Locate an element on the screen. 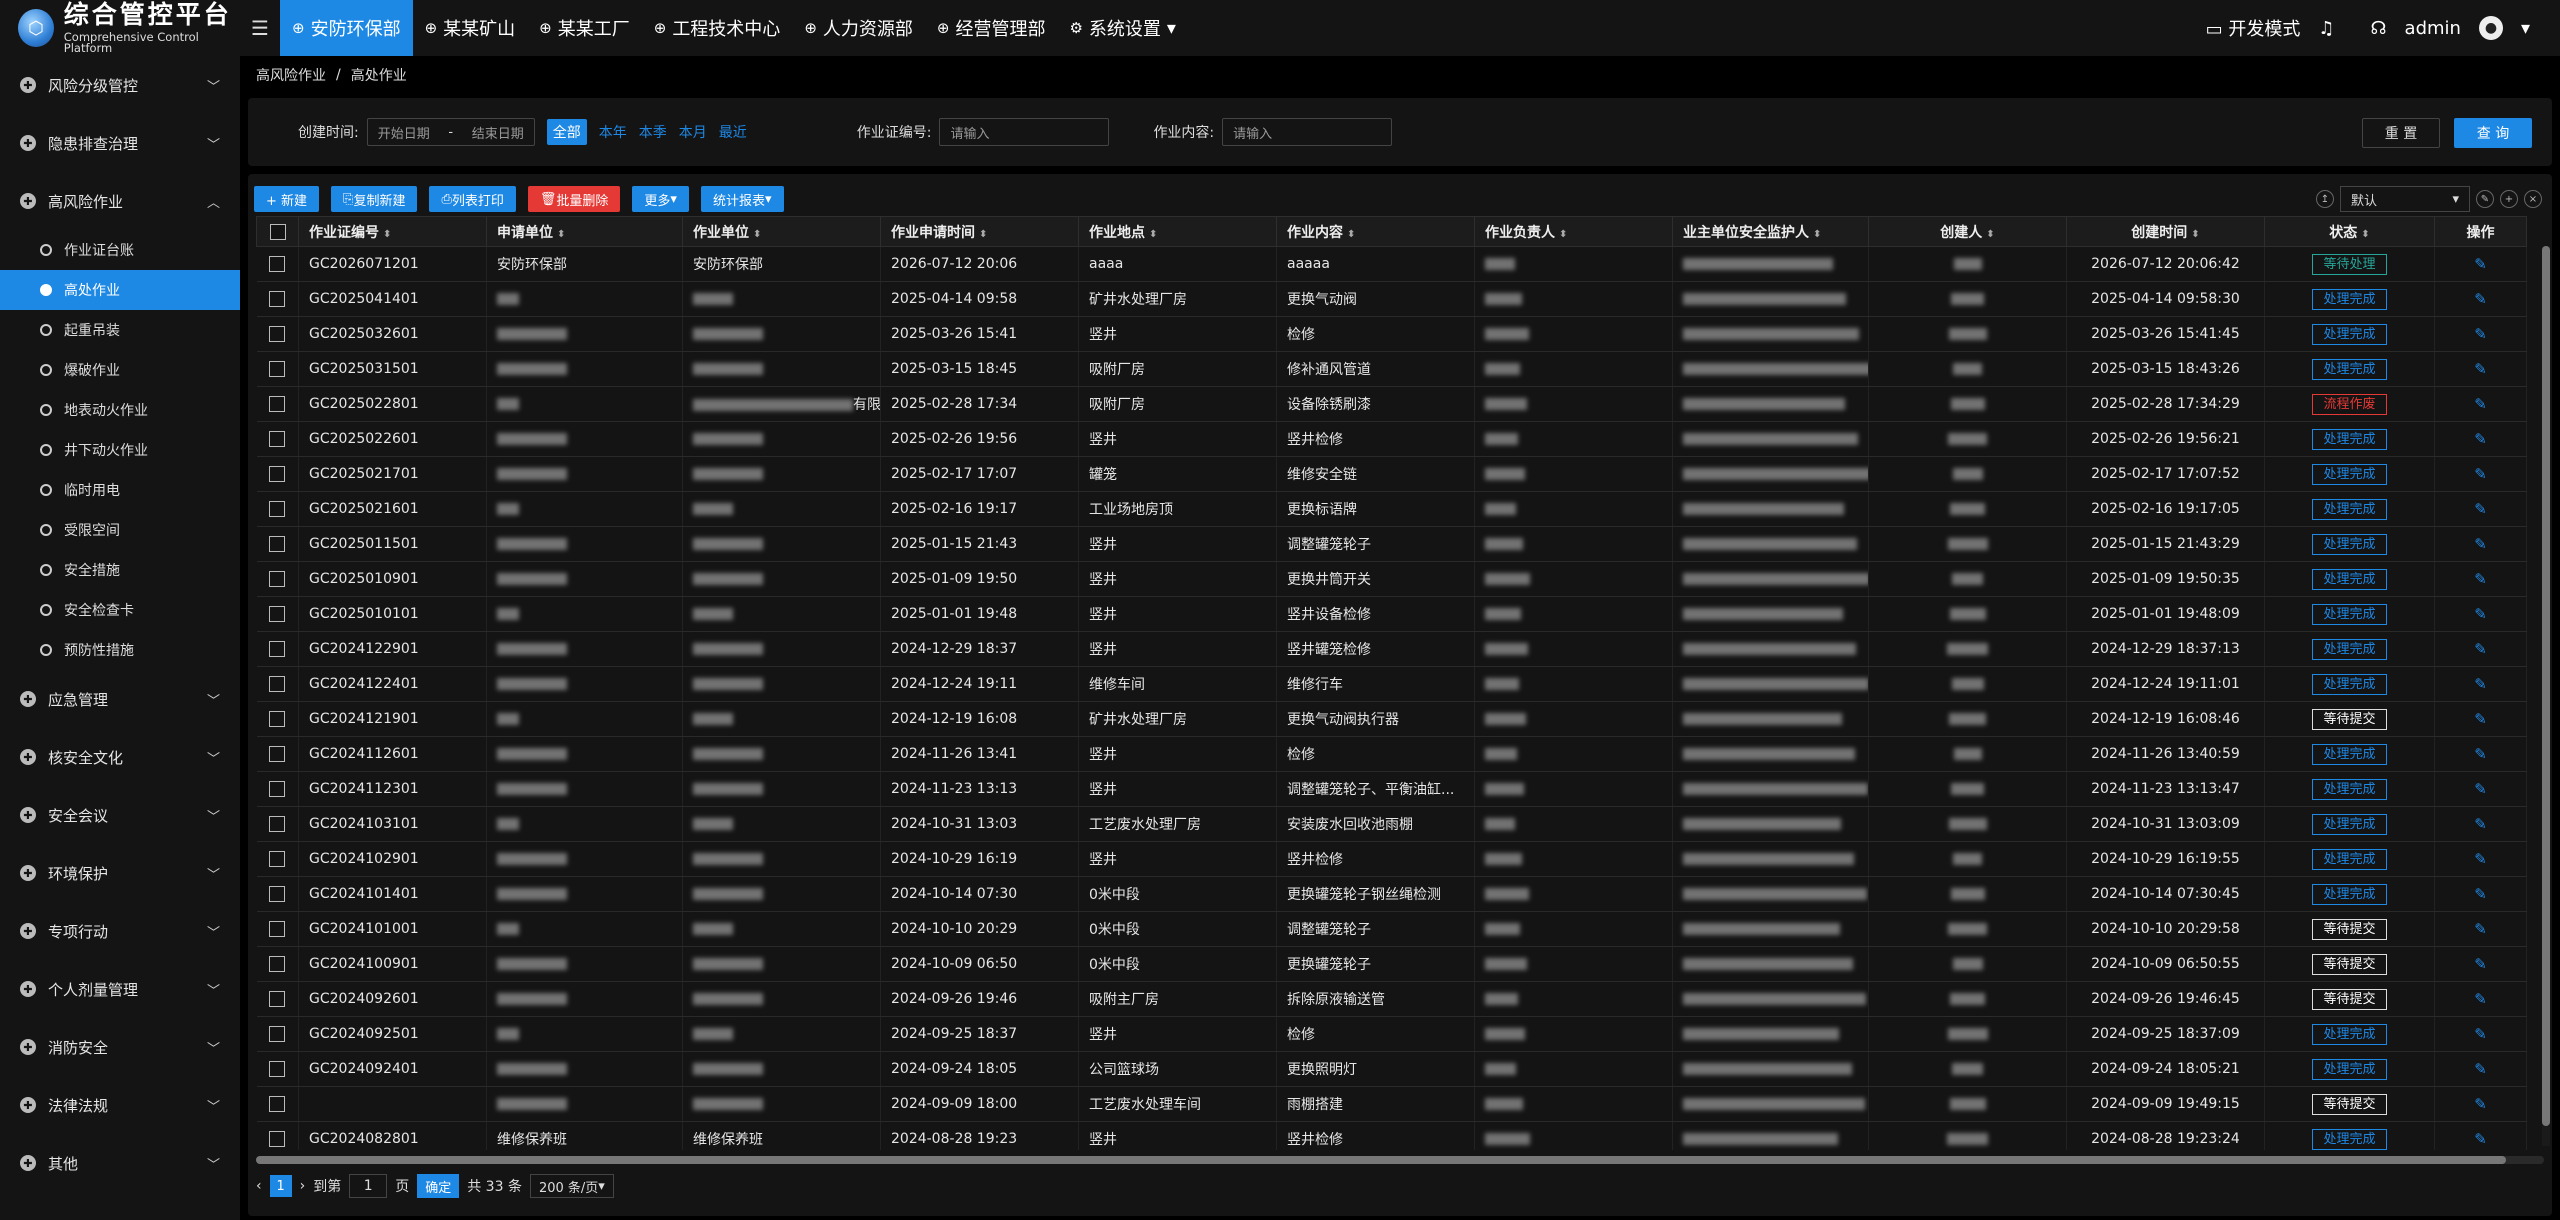 The width and height of the screenshot is (2560, 1220). edit-view-icon: ✎ is located at coordinates (2485, 199).